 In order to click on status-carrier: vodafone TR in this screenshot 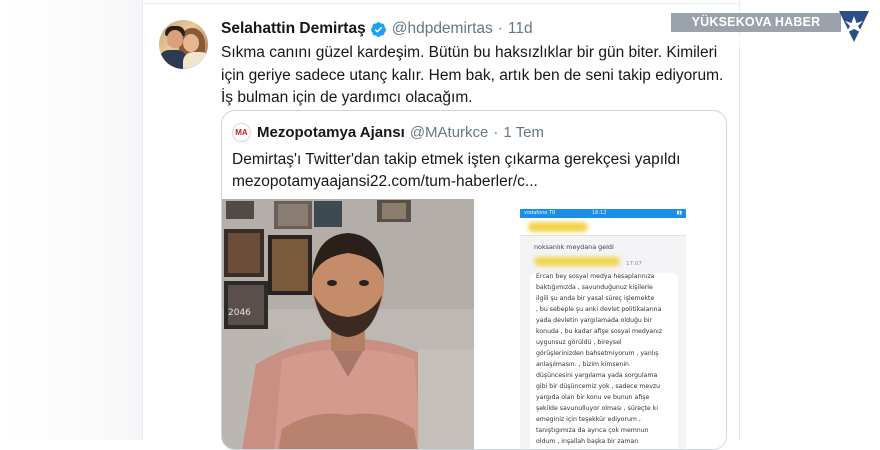, I will do `click(540, 213)`.